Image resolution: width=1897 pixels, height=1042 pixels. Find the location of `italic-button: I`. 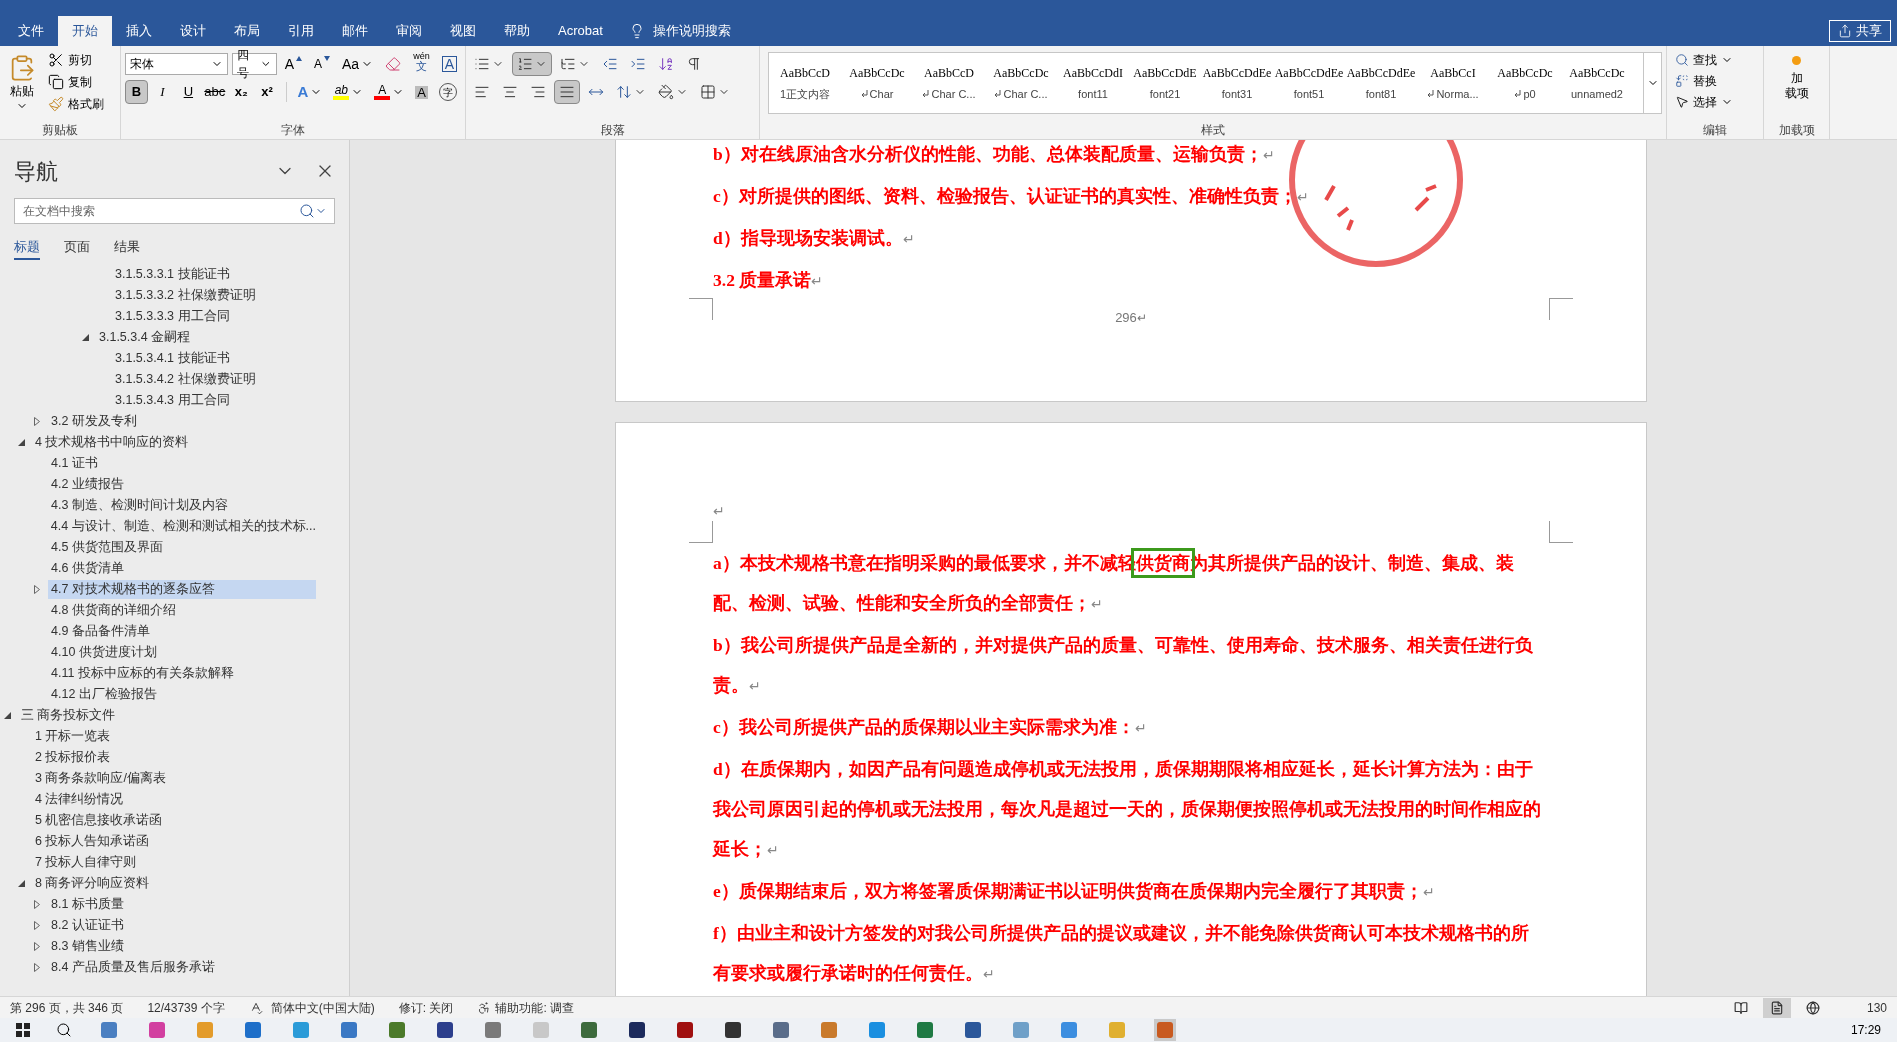

italic-button: I is located at coordinates (162, 92).